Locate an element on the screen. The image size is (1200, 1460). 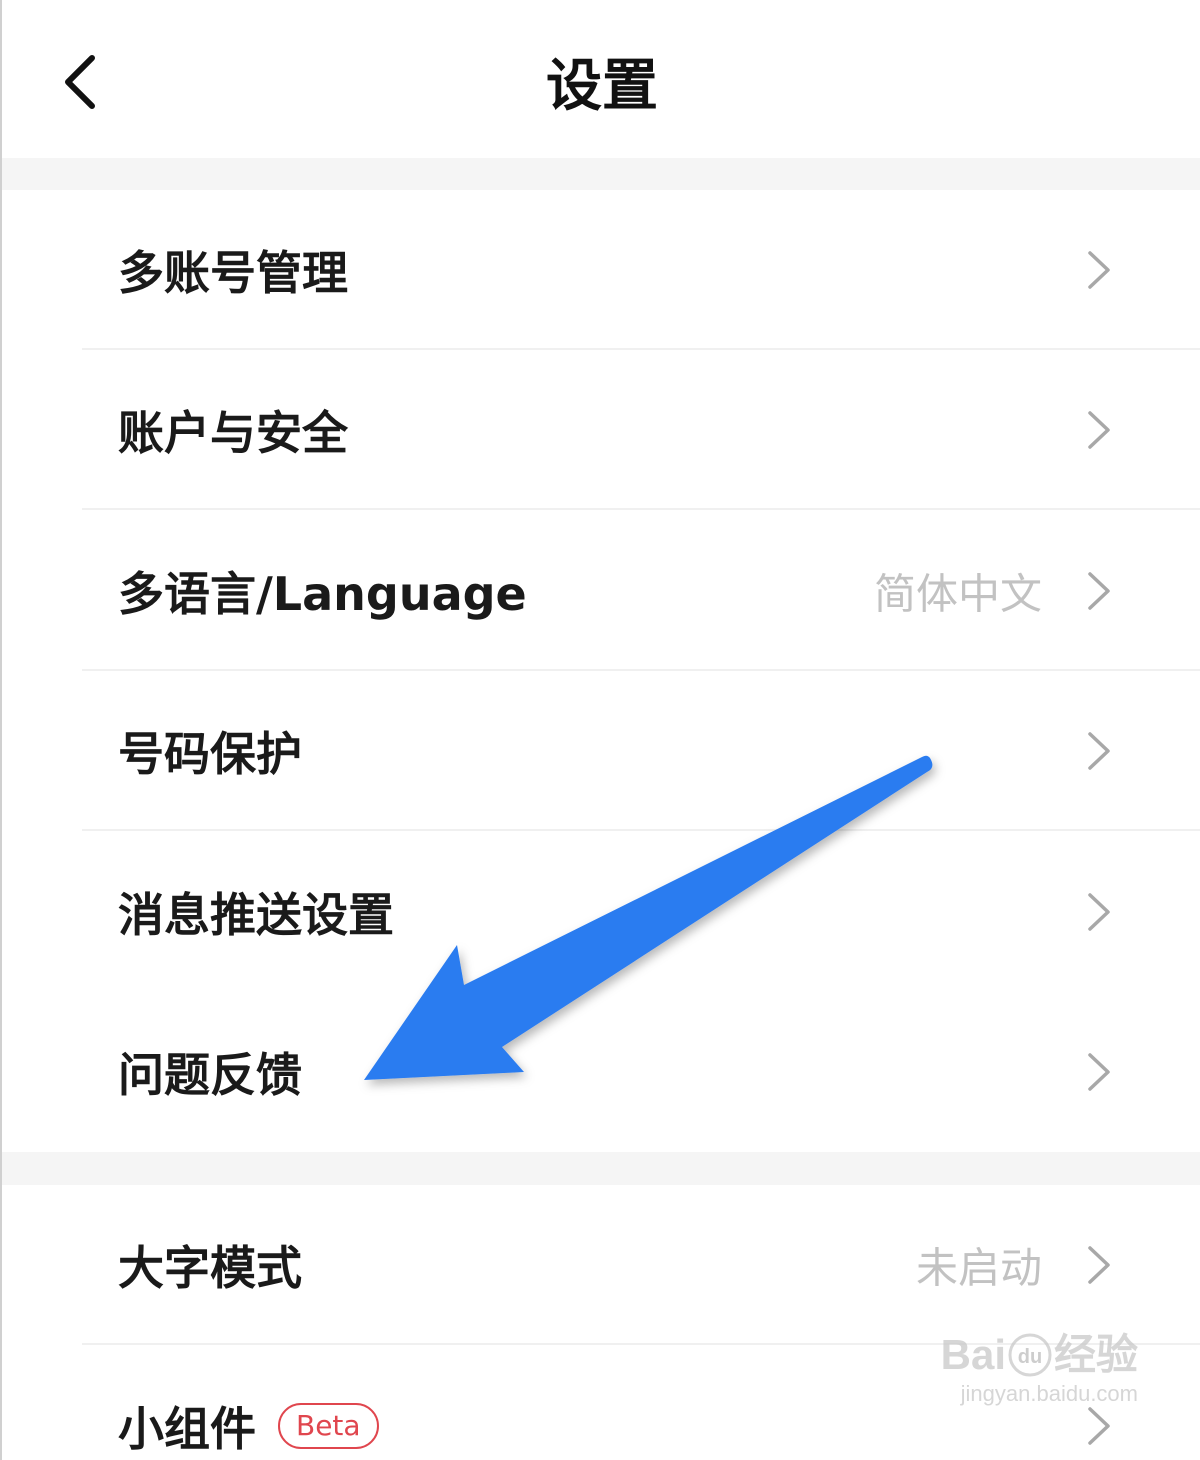
settings-item-multi-account: 多账号管理 is located at coordinates (601, 270).